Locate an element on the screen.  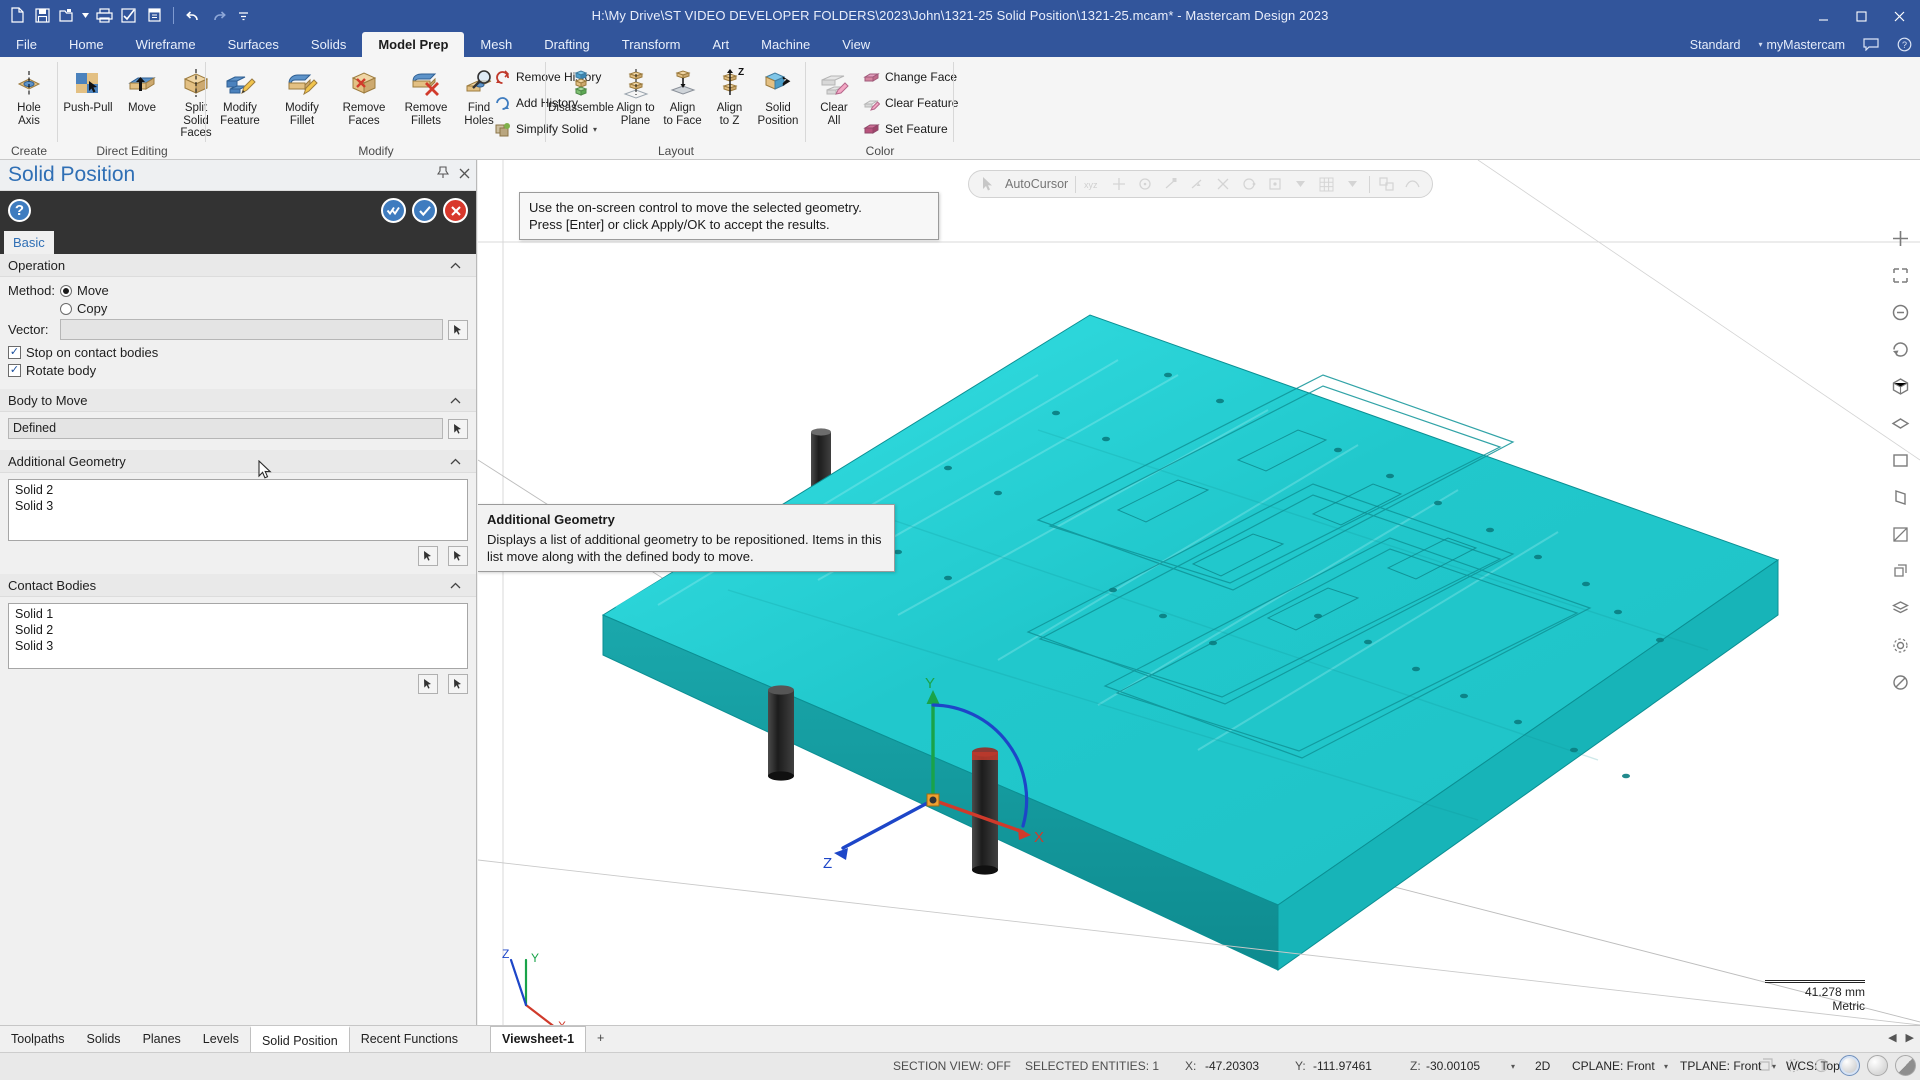
ok-button is located at coordinates (424, 210).